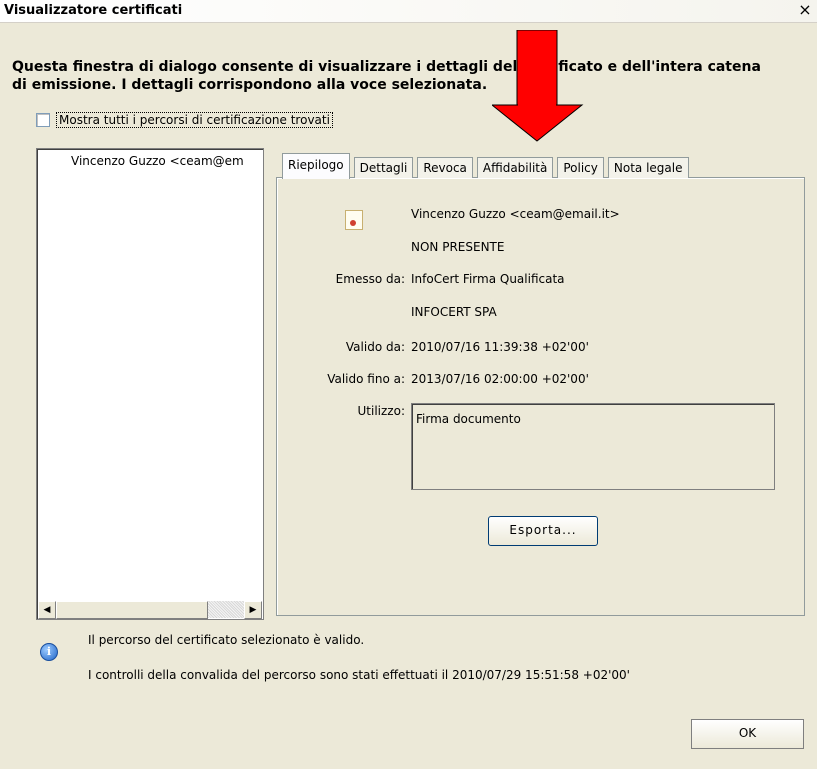 Image resolution: width=817 pixels, height=769 pixels. I want to click on scroll-thumb, so click(132, 610).